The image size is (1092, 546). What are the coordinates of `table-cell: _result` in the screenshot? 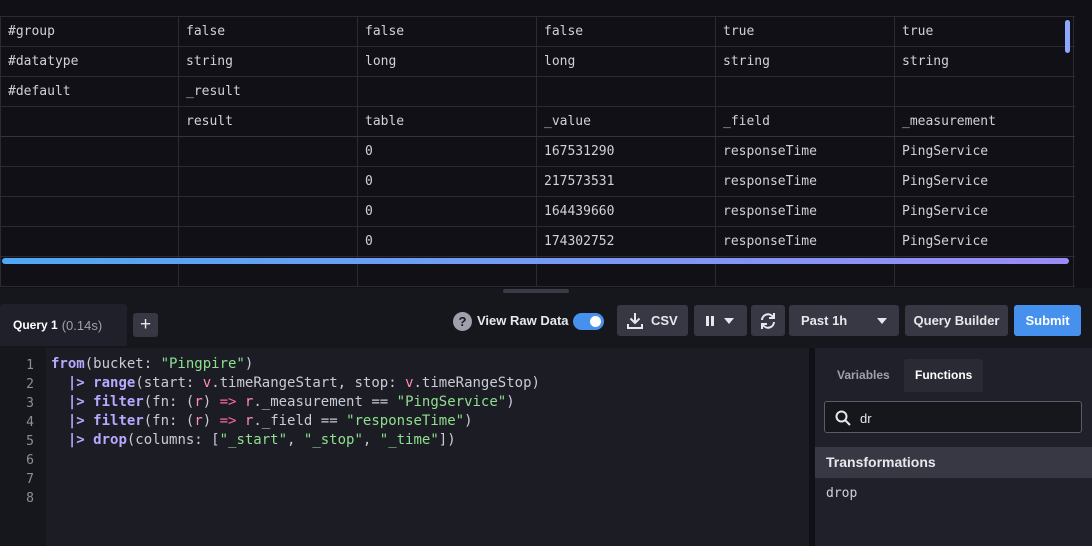 It's located at (268, 91).